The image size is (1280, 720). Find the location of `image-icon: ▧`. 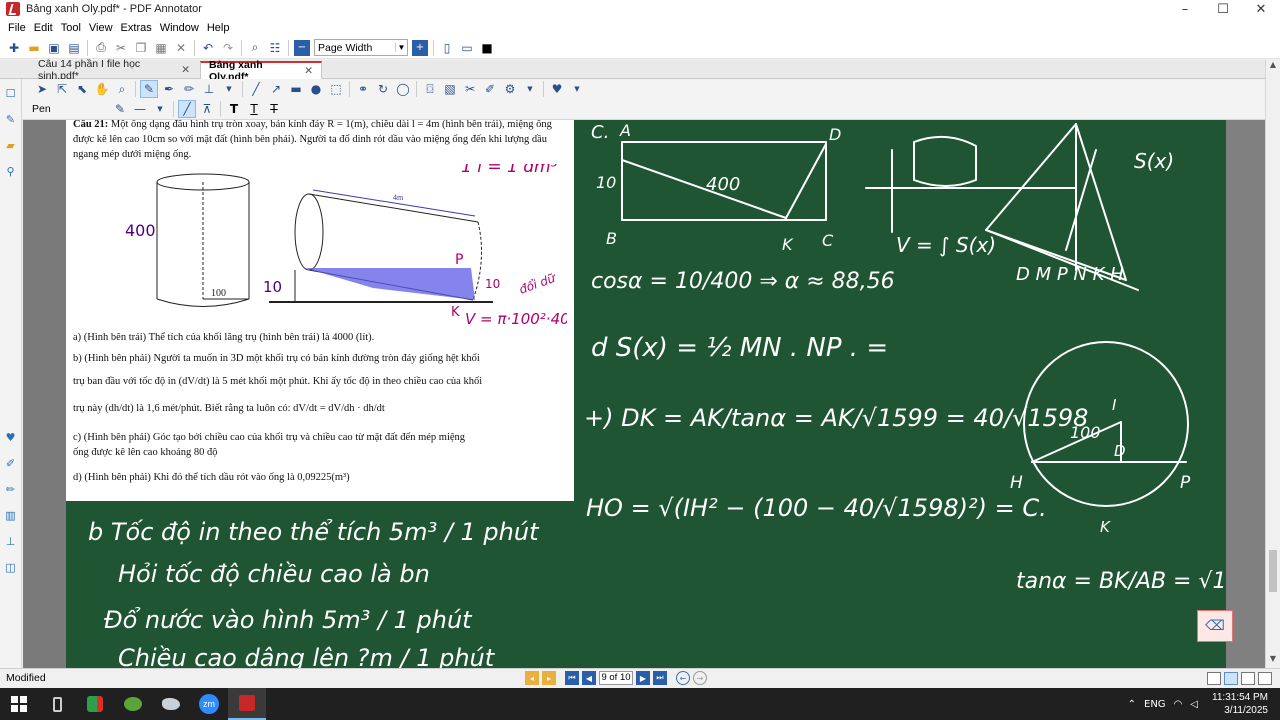

image-icon: ▧ is located at coordinates (450, 89).